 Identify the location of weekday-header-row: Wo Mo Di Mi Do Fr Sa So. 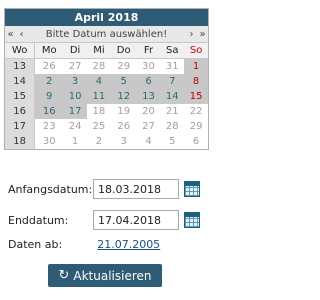
(106, 51).